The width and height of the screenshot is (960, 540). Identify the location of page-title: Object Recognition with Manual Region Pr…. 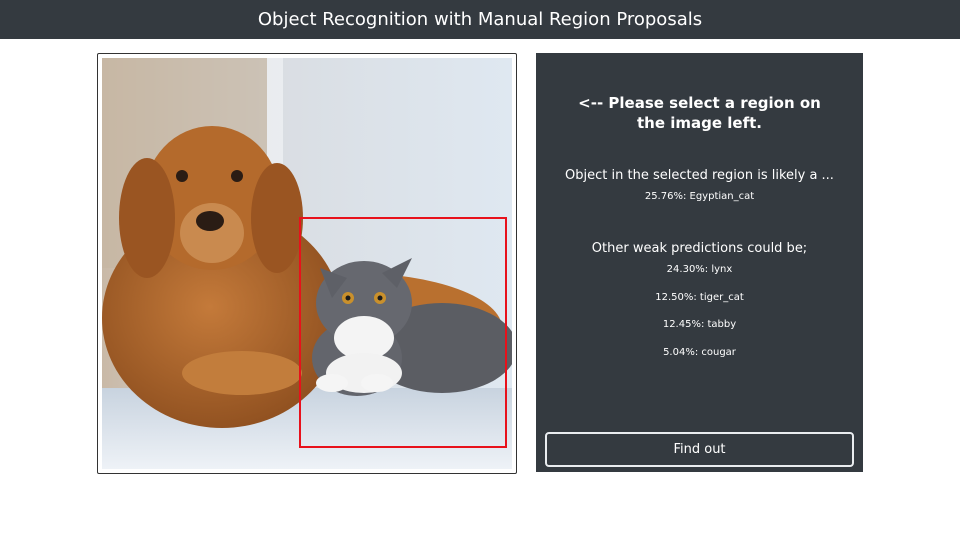
(480, 19).